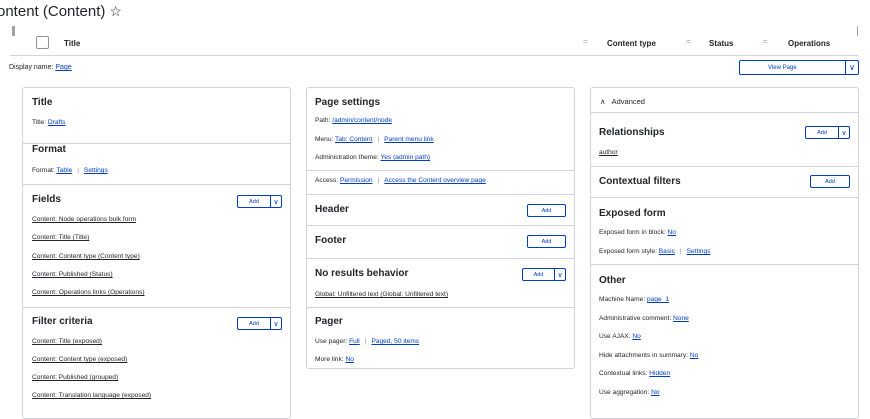  What do you see at coordinates (395, 341) in the screenshot?
I see `pager-detail-link: Paged, 50 items` at bounding box center [395, 341].